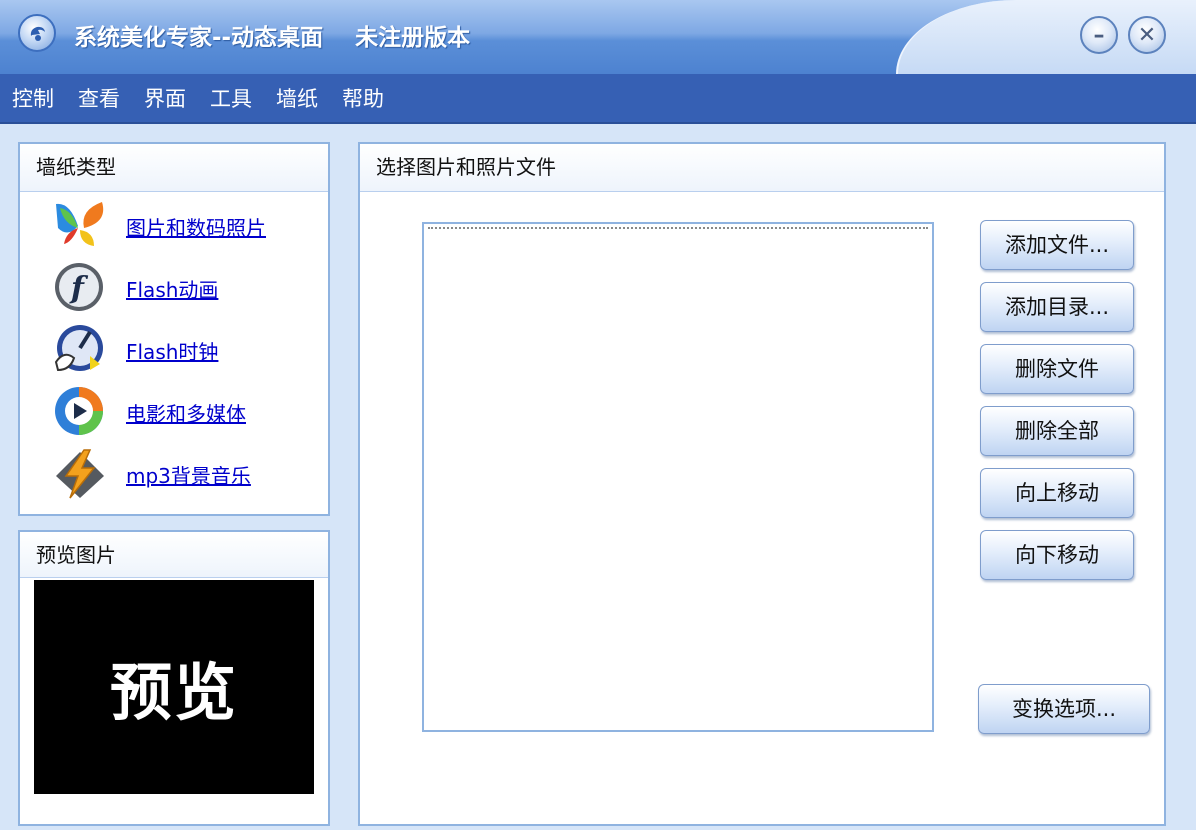  I want to click on title-bar: 系统美化专家--动态桌面 未注册版本 – ✕, so click(598, 37).